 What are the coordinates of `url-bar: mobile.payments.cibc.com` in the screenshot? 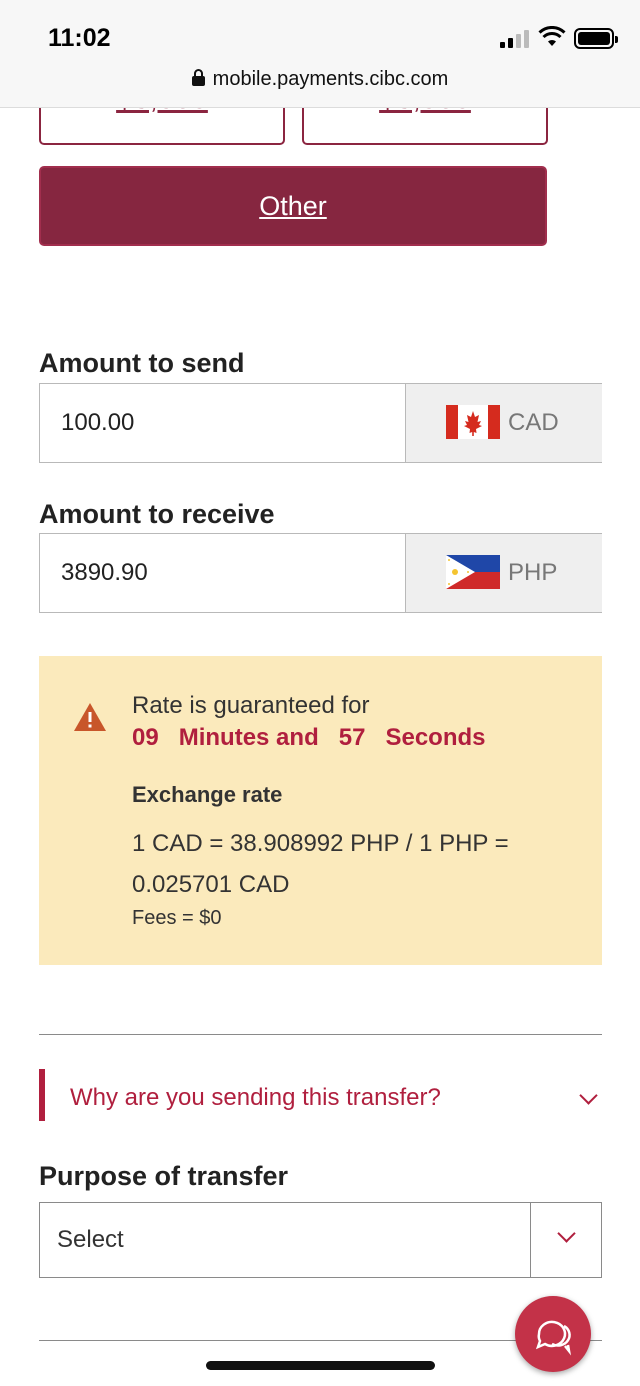 It's located at (320, 79).